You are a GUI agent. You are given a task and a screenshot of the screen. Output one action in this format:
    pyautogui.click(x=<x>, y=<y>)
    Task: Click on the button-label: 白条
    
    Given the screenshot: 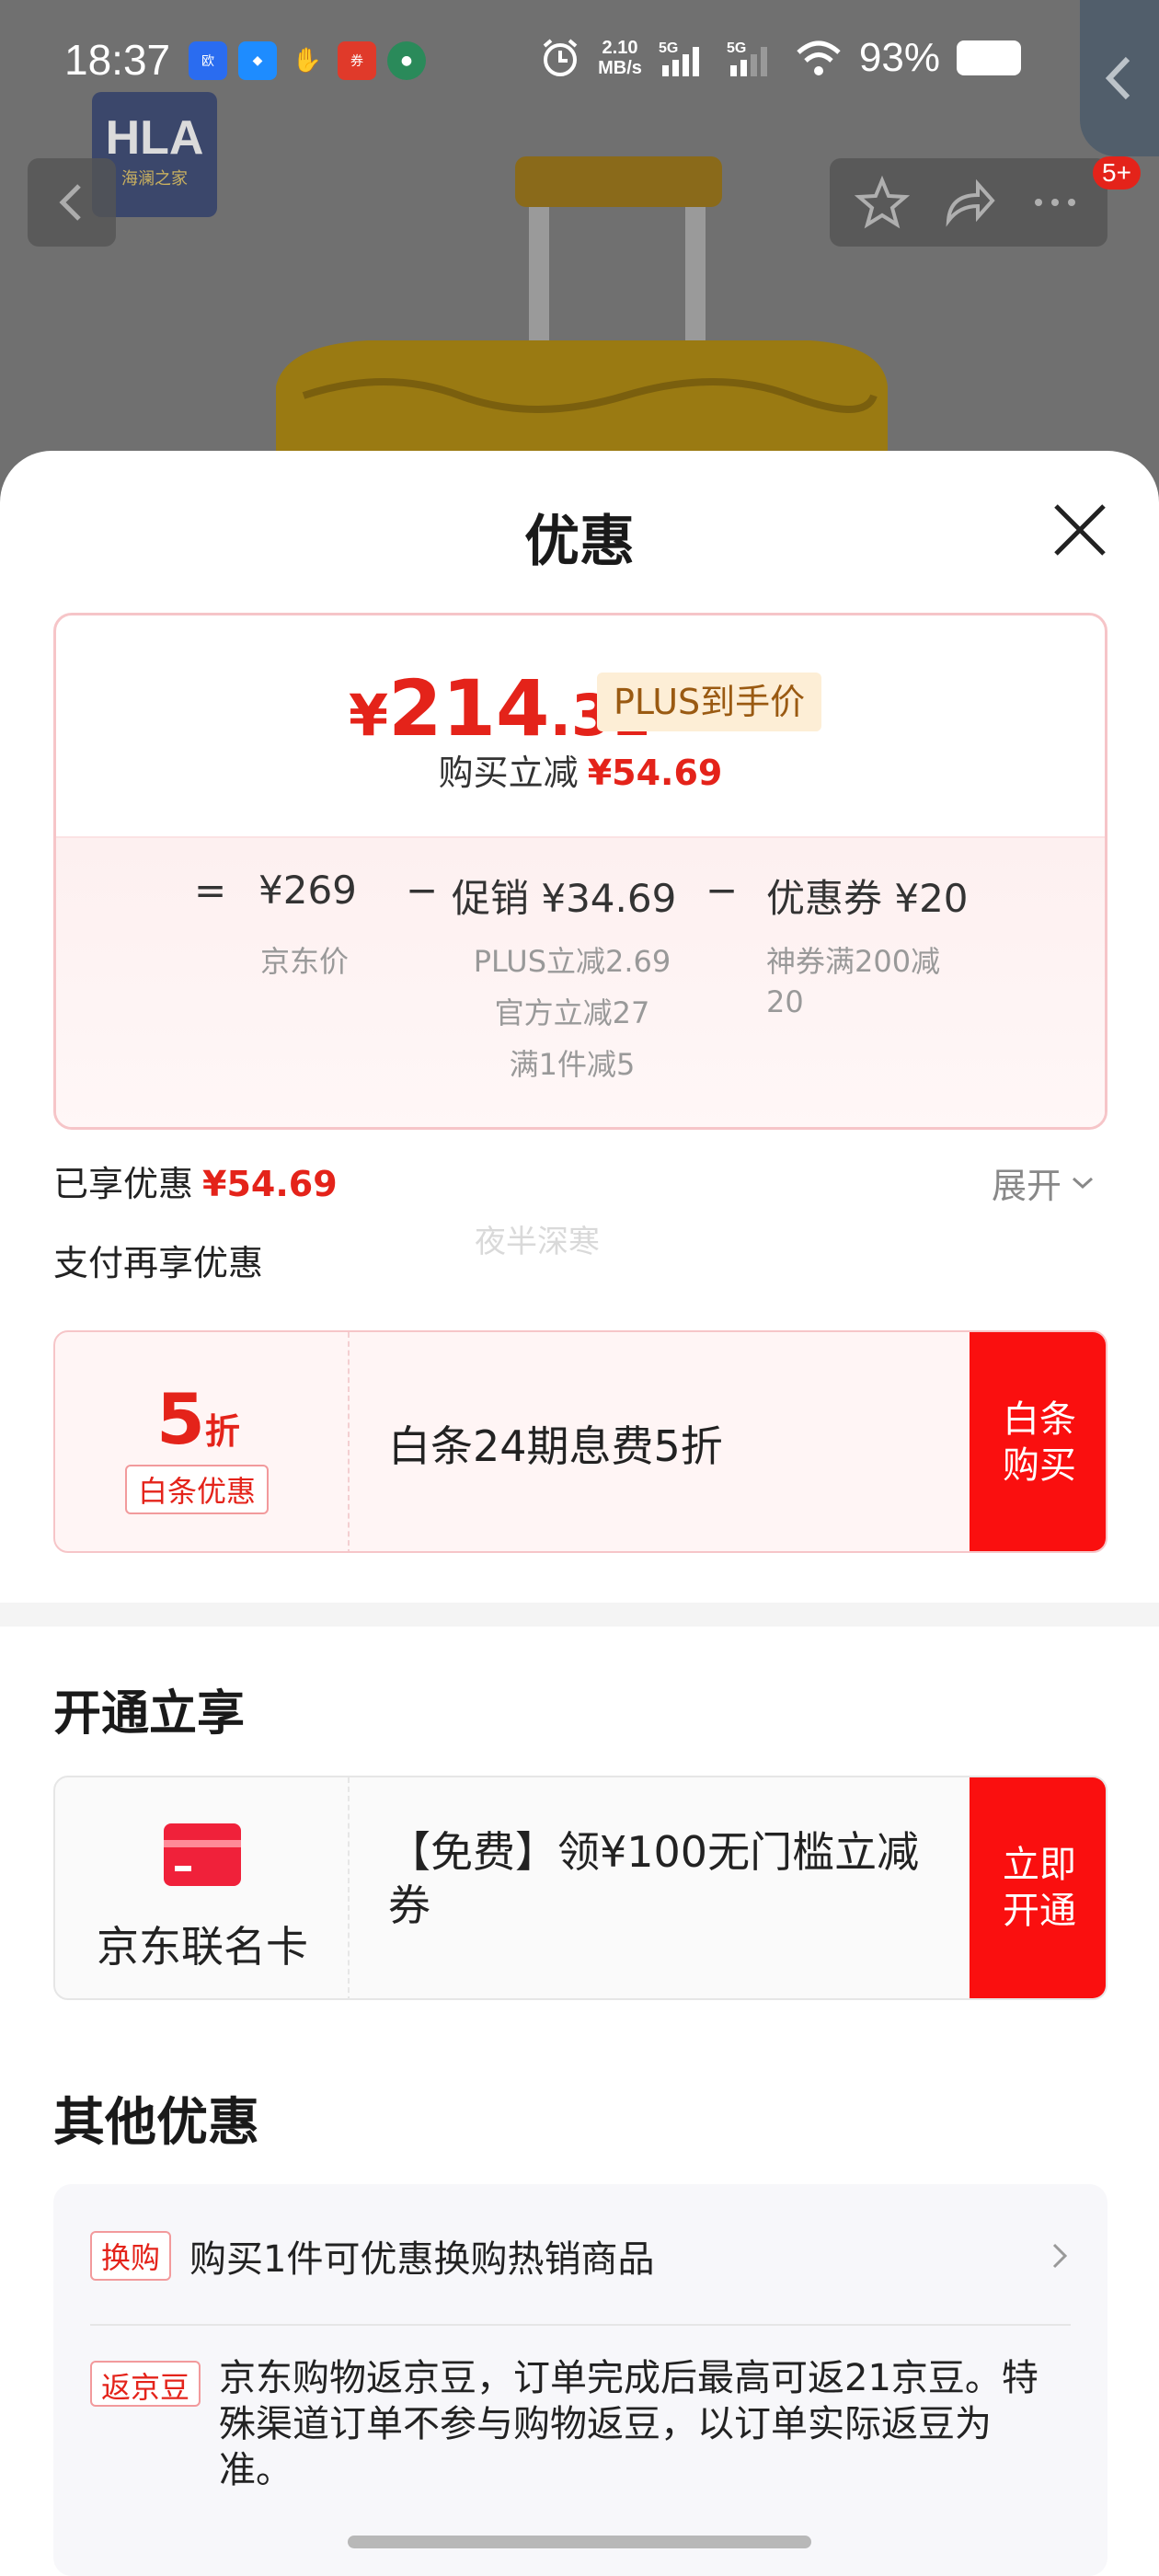 What is the action you would take?
    pyautogui.click(x=1039, y=1419)
    